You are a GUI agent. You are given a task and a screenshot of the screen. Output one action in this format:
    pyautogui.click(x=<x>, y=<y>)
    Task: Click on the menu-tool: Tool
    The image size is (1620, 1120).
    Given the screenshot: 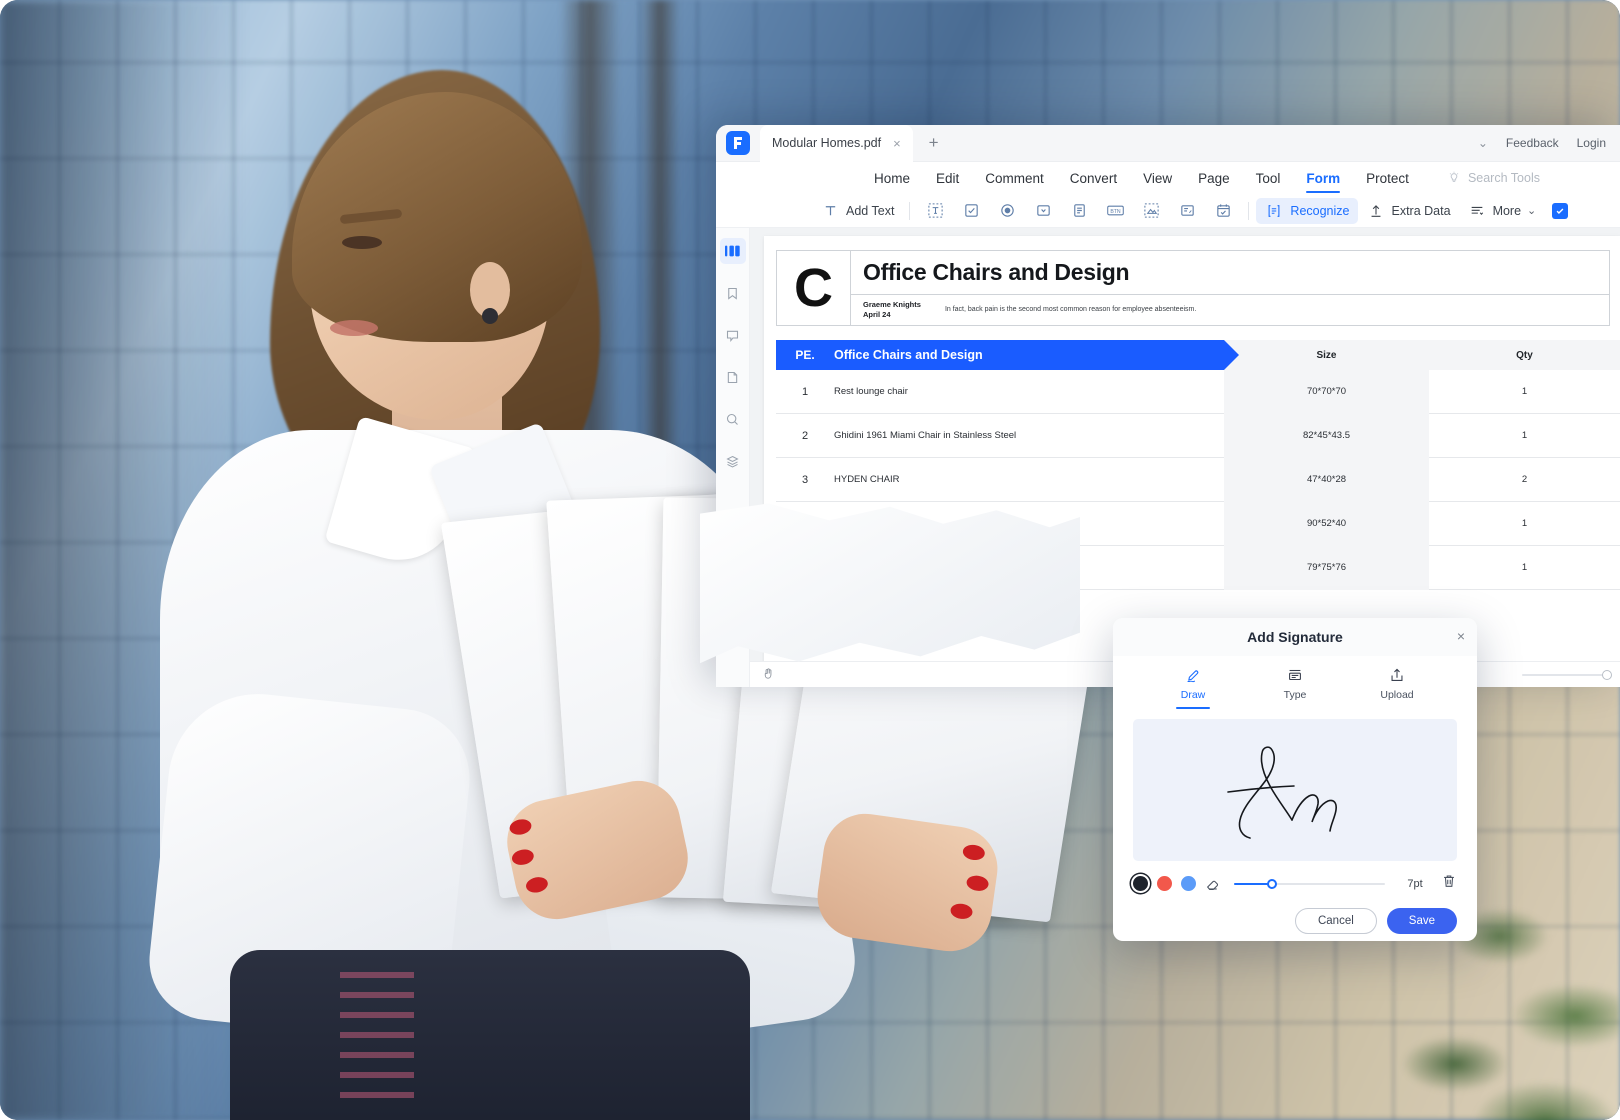 What is the action you would take?
    pyautogui.click(x=1268, y=178)
    